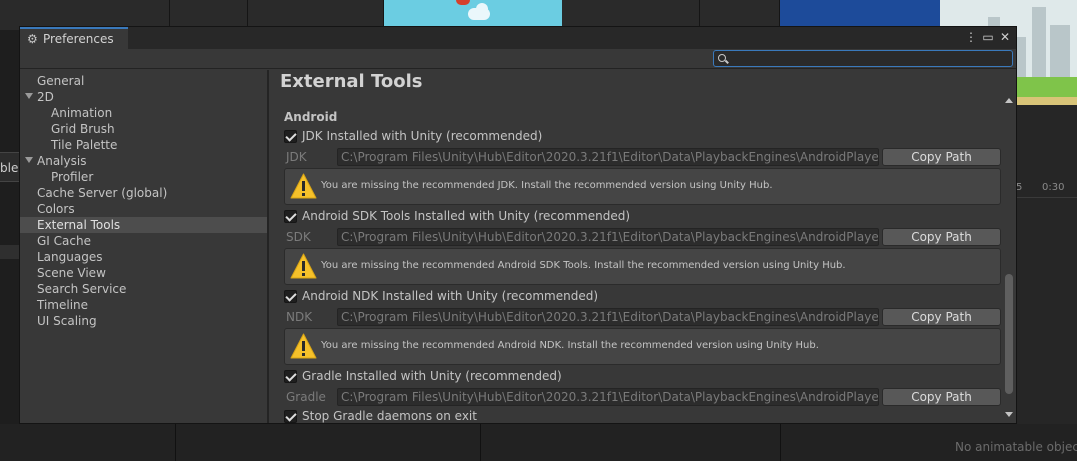  Describe the element at coordinates (290, 416) in the screenshot. I see `stop-gradle-checkbox` at that location.